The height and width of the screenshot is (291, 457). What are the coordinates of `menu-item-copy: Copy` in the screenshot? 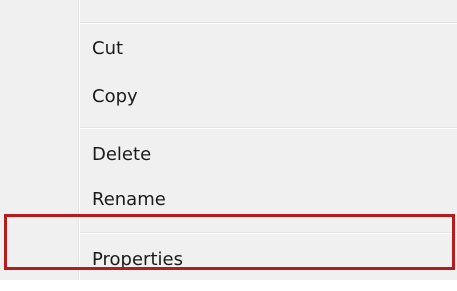 It's located at (115, 97).